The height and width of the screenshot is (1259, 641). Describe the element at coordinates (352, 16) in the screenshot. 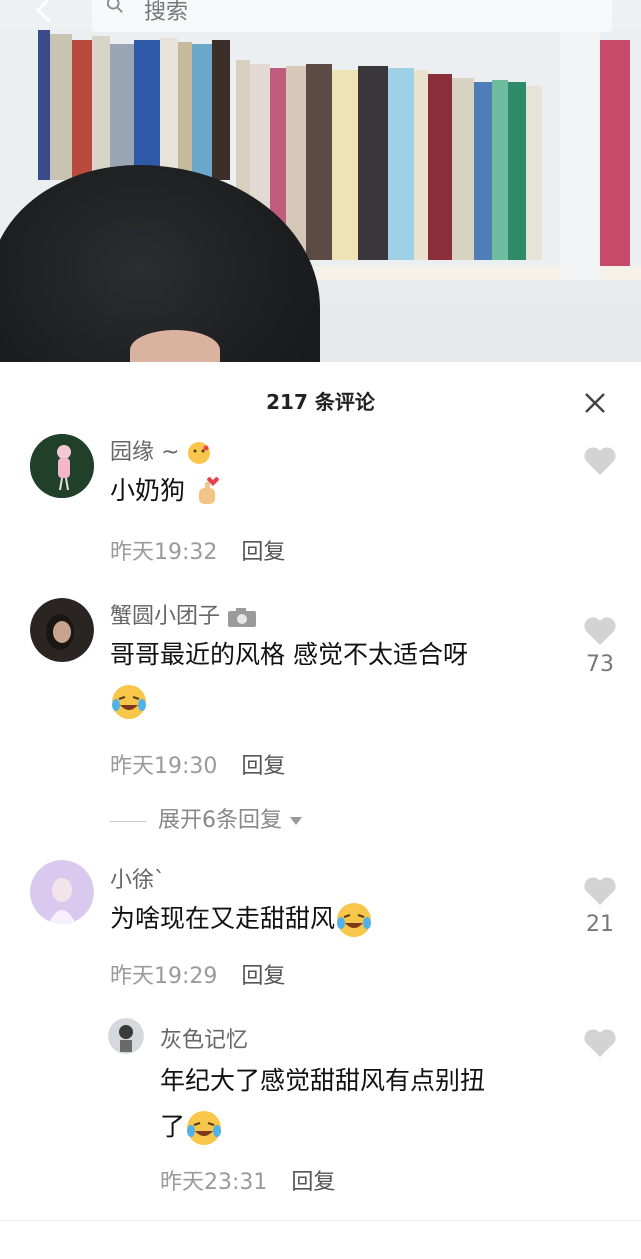

I see `search-bar: 搜索` at that location.